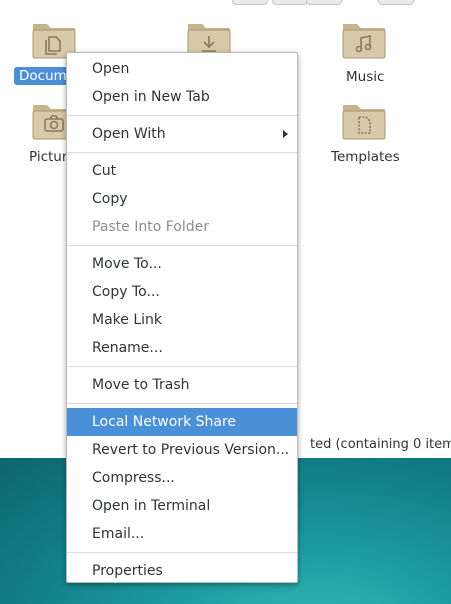 This screenshot has height=604, width=451. I want to click on menu-item-make-link: Make Link, so click(182, 320).